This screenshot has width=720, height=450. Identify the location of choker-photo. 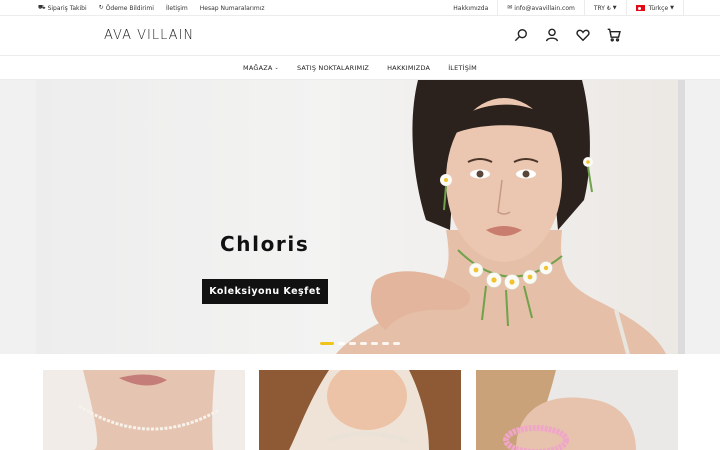
(360, 410).